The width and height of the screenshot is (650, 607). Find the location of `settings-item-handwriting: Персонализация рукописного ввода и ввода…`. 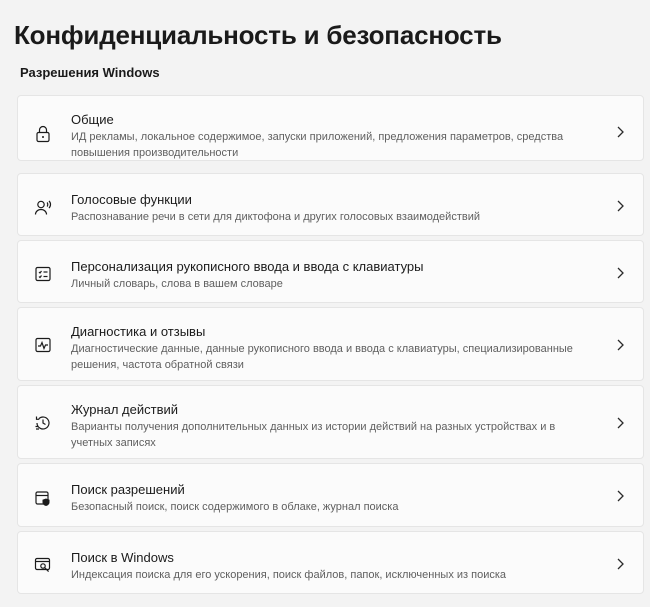

settings-item-handwriting: Персонализация рукописного ввода и ввода… is located at coordinates (330, 271).